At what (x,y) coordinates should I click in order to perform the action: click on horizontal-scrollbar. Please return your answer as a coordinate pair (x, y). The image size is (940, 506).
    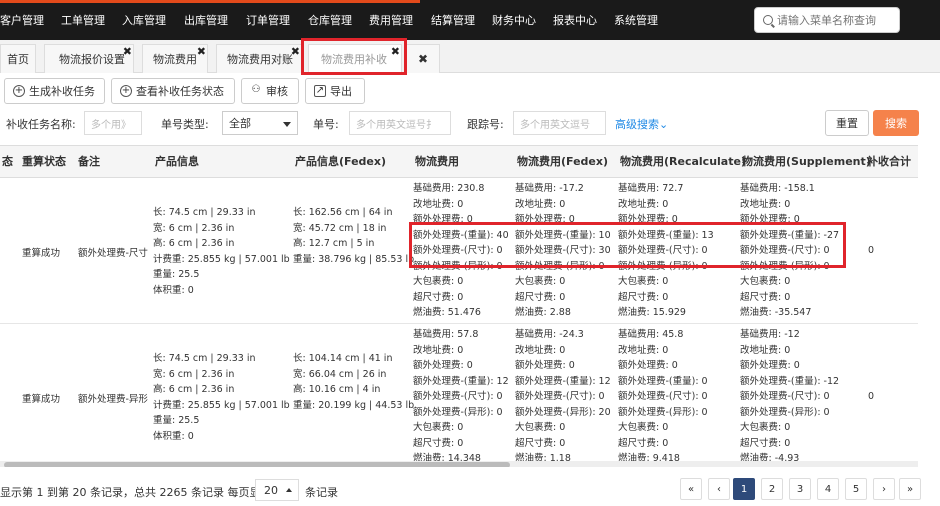
    Looking at the image, I should click on (459, 464).